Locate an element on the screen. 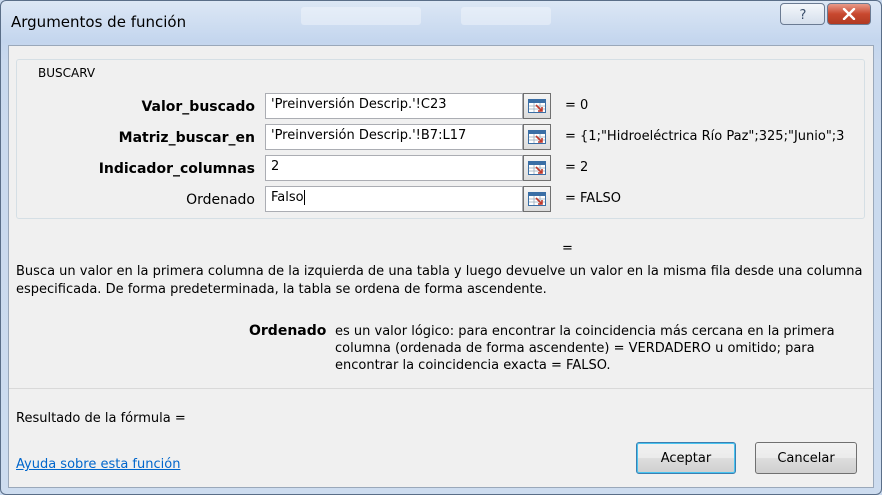 This screenshot has height=495, width=882. ordenado-input: Falso is located at coordinates (394, 199).